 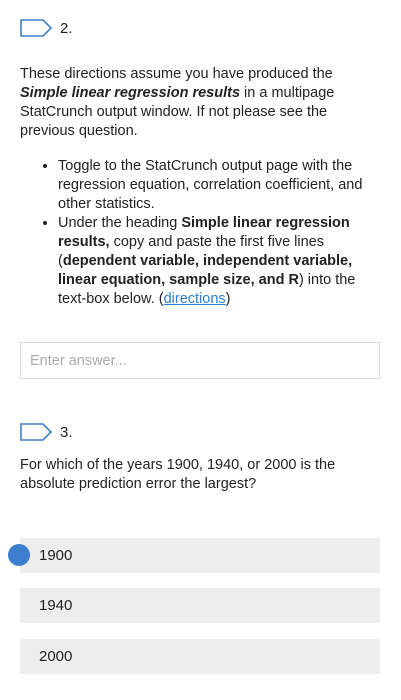 What do you see at coordinates (56, 605) in the screenshot?
I see `option-label: 1940` at bounding box center [56, 605].